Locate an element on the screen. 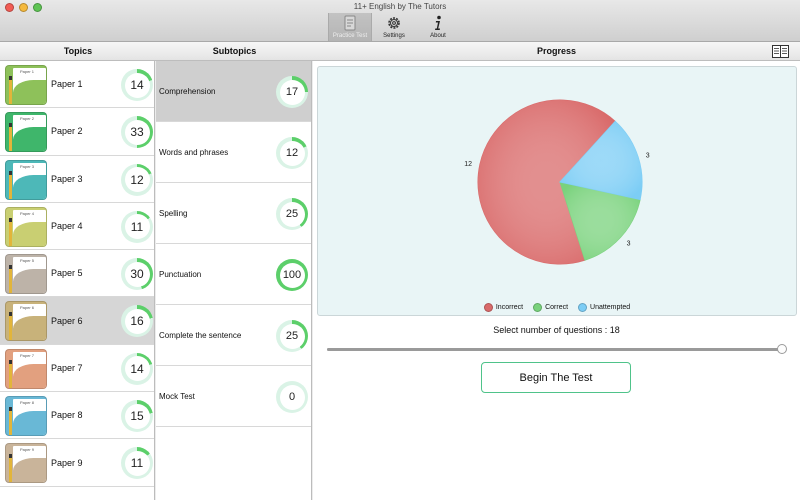  toolbar-practice-test-button: Practice Test is located at coordinates (350, 27).